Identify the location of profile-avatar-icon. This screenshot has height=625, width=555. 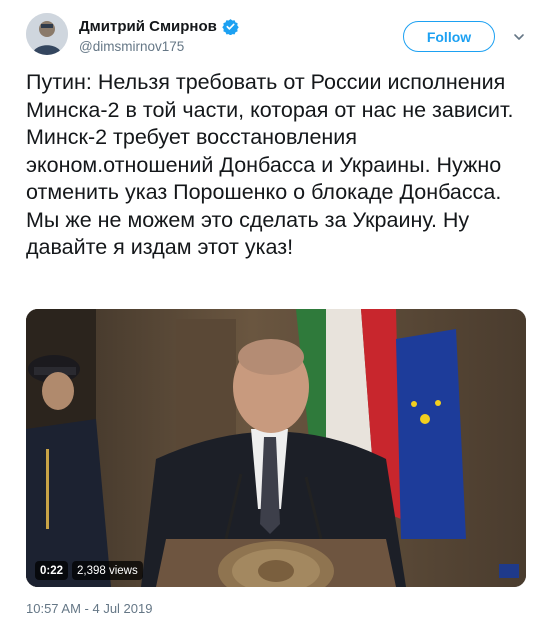
(47, 34).